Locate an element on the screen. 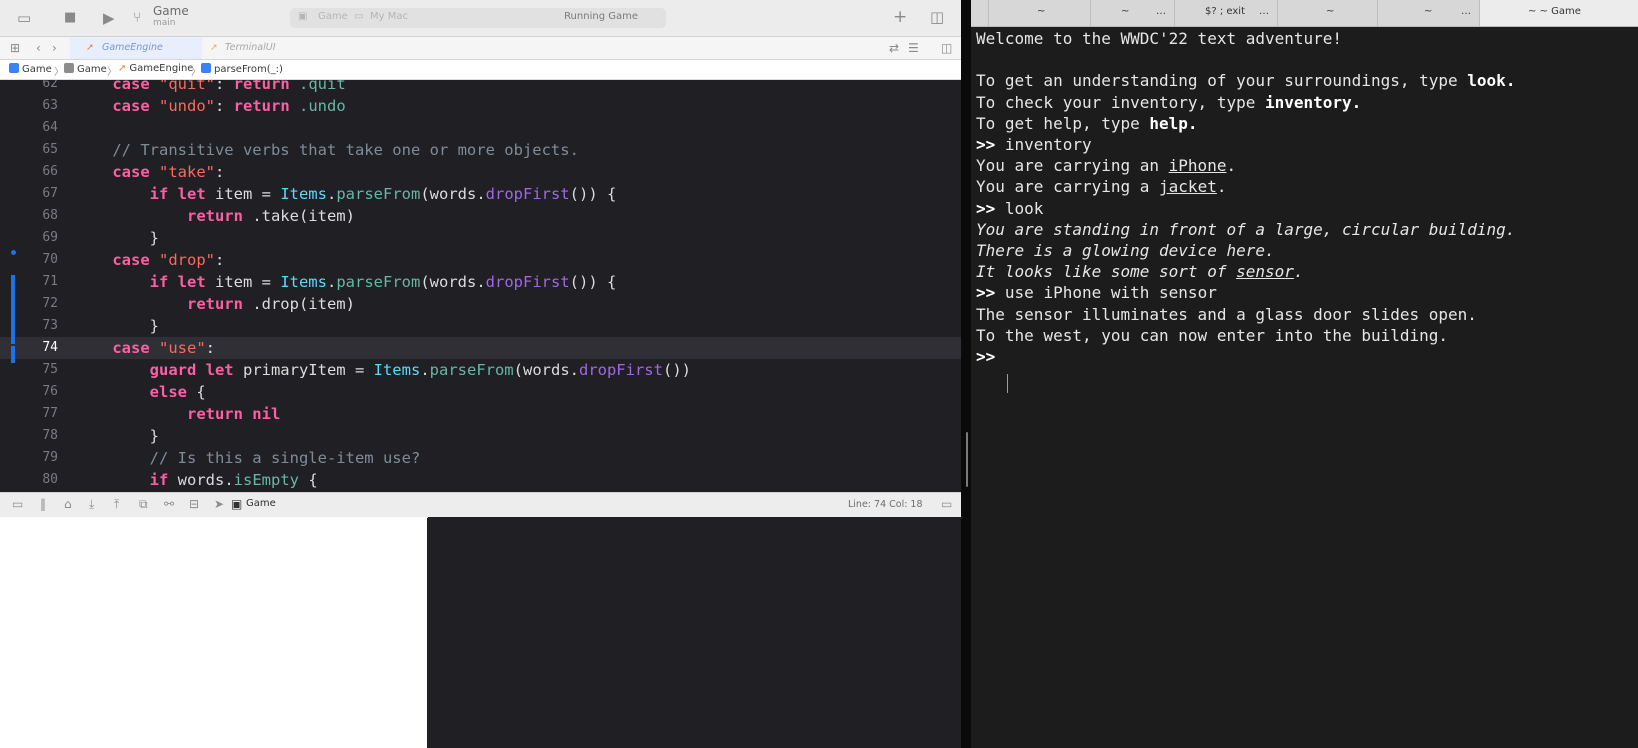  tab-terminalui: ➚ TerminalUI is located at coordinates (268, 48).